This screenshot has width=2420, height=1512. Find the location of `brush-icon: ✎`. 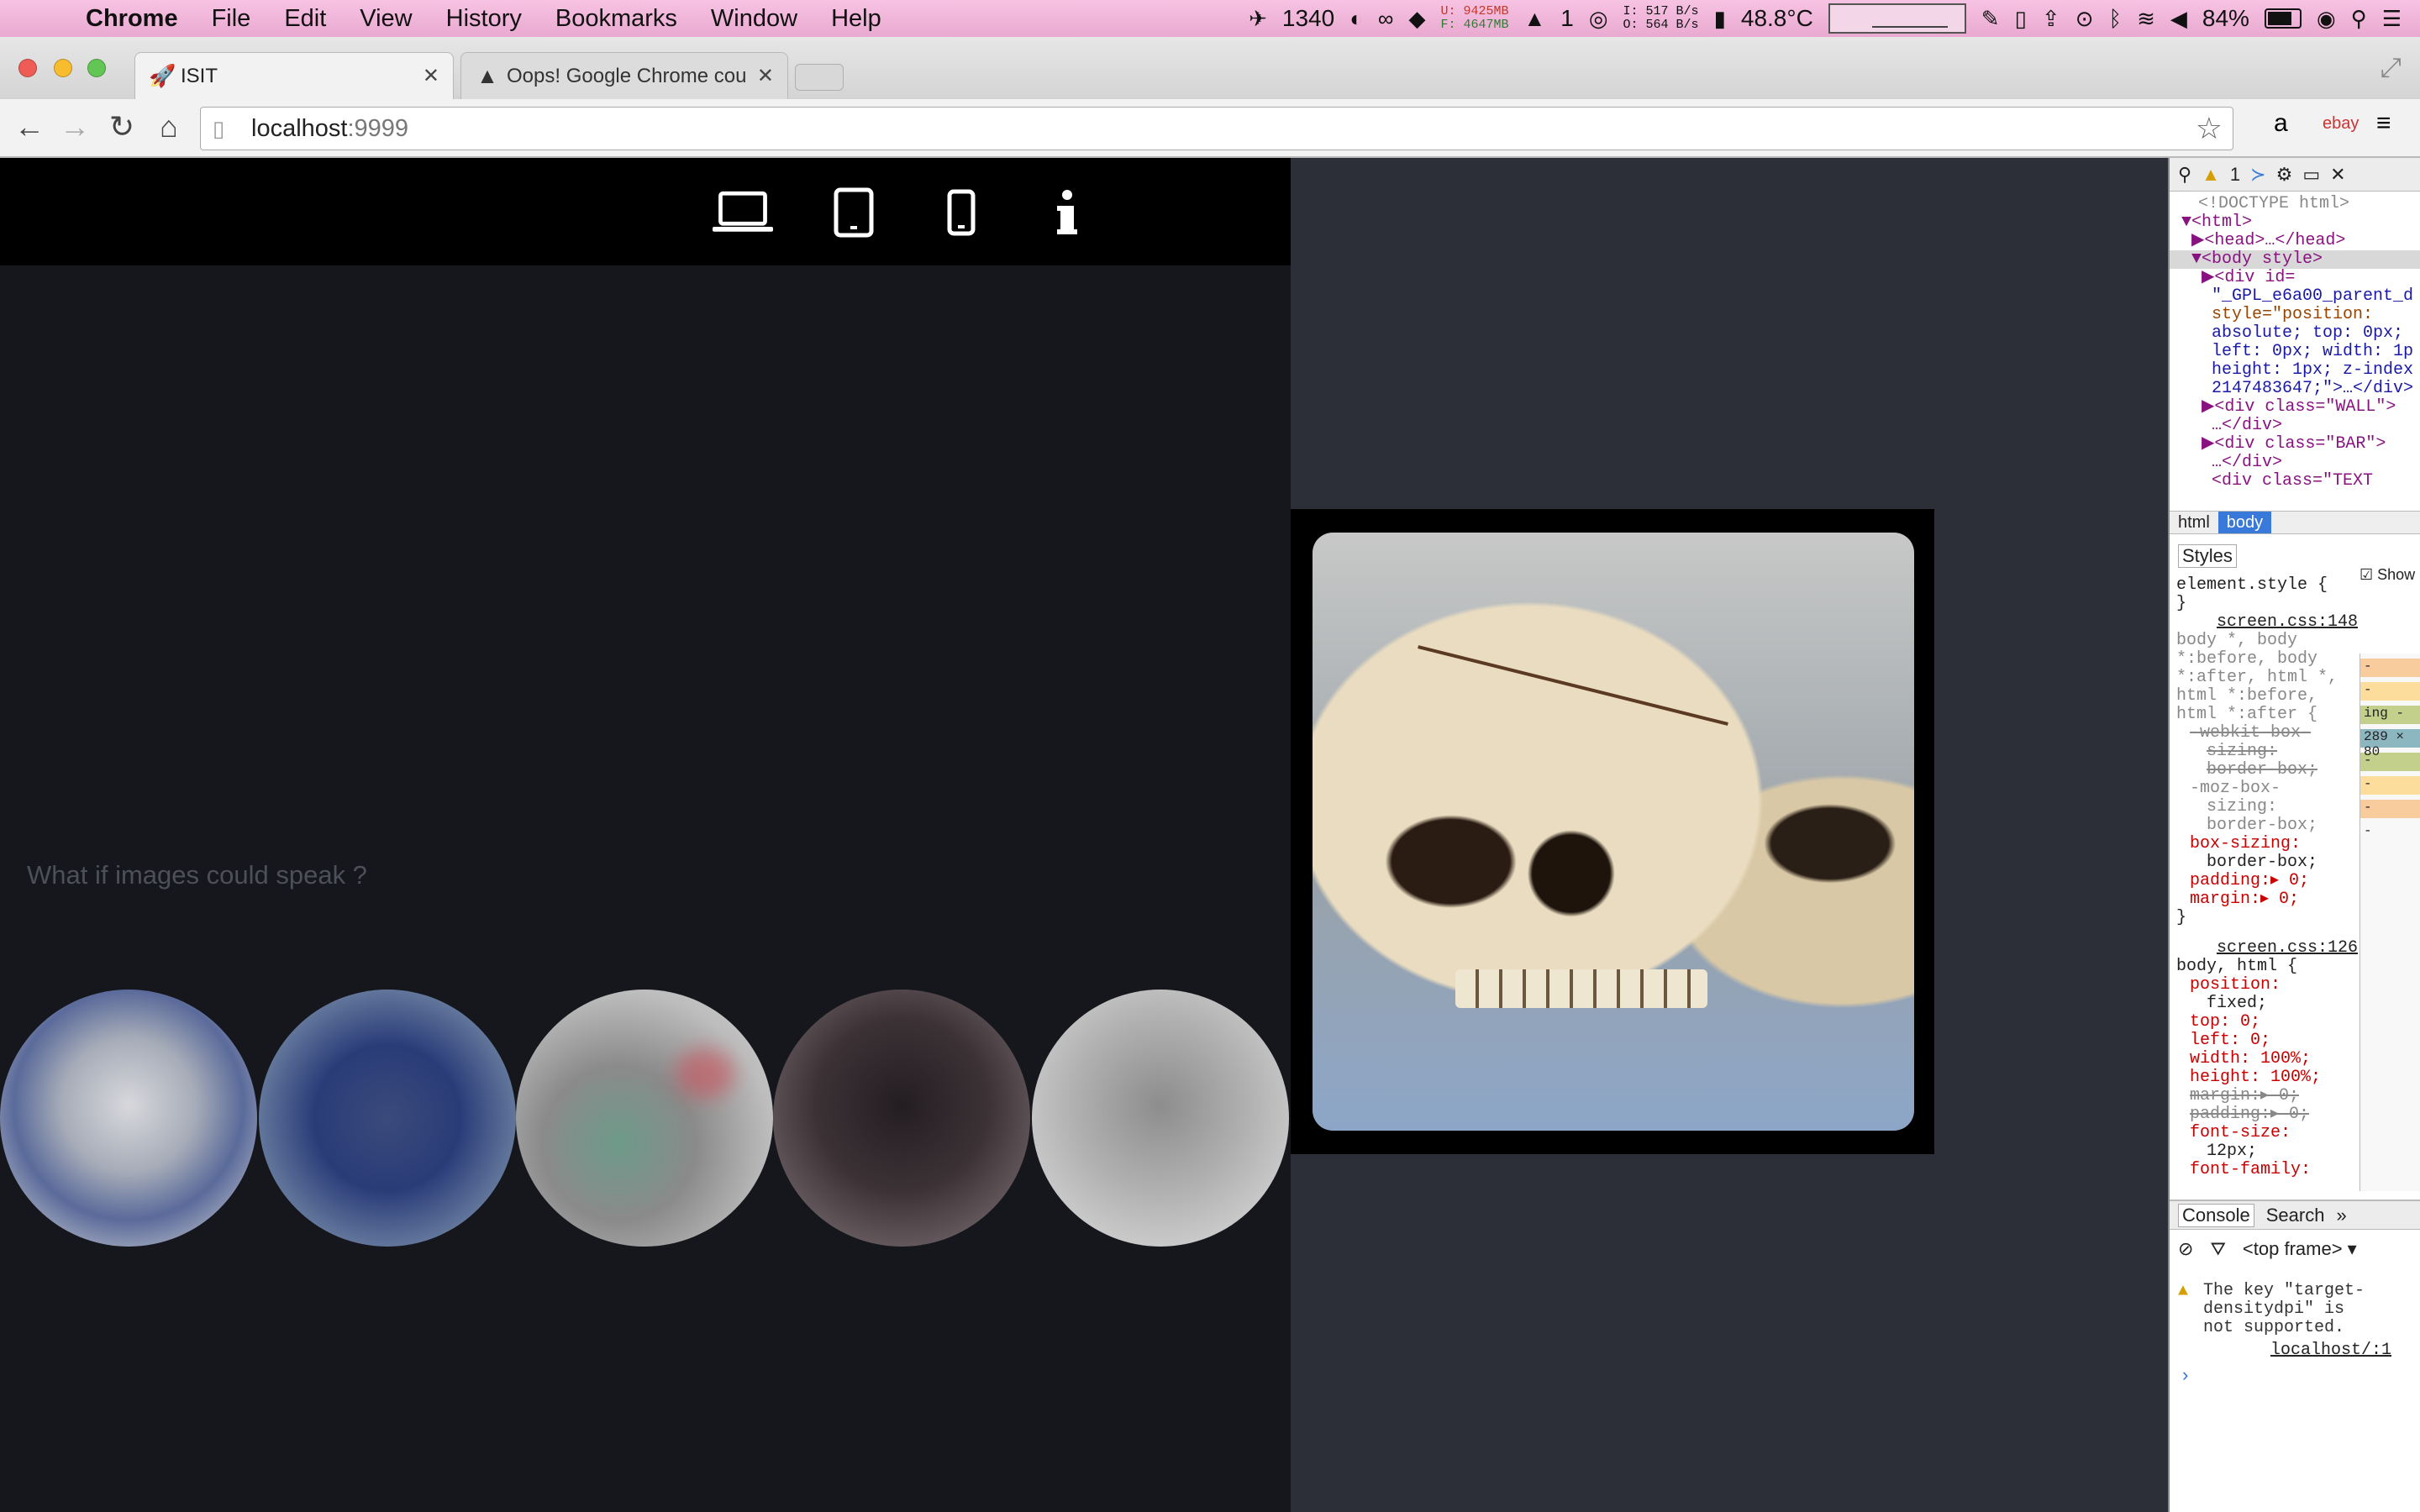

brush-icon: ✎ is located at coordinates (1990, 19).